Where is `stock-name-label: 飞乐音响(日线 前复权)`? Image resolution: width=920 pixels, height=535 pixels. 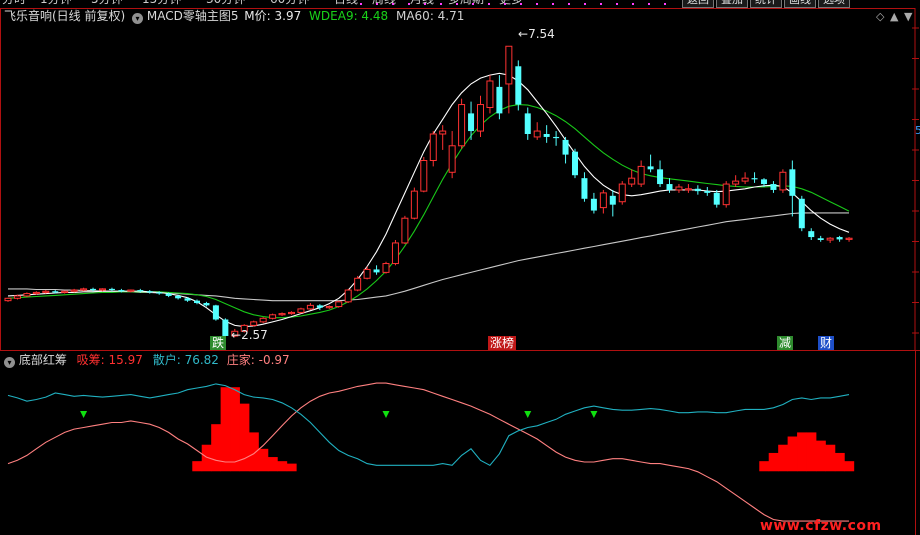 stock-name-label: 飞乐音响(日线 前复权) is located at coordinates (64, 16).